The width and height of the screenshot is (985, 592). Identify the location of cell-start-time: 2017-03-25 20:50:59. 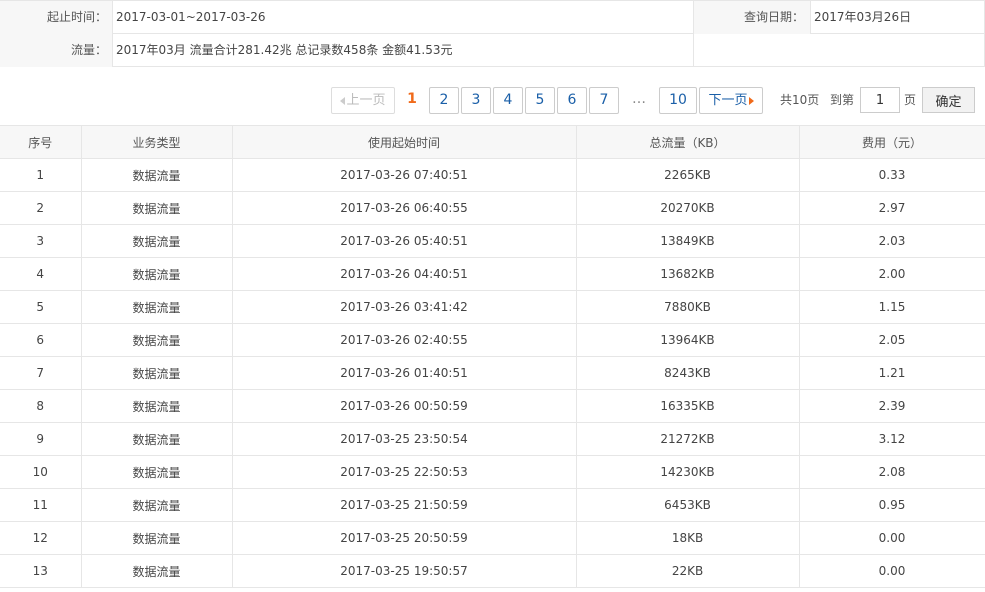
(404, 538).